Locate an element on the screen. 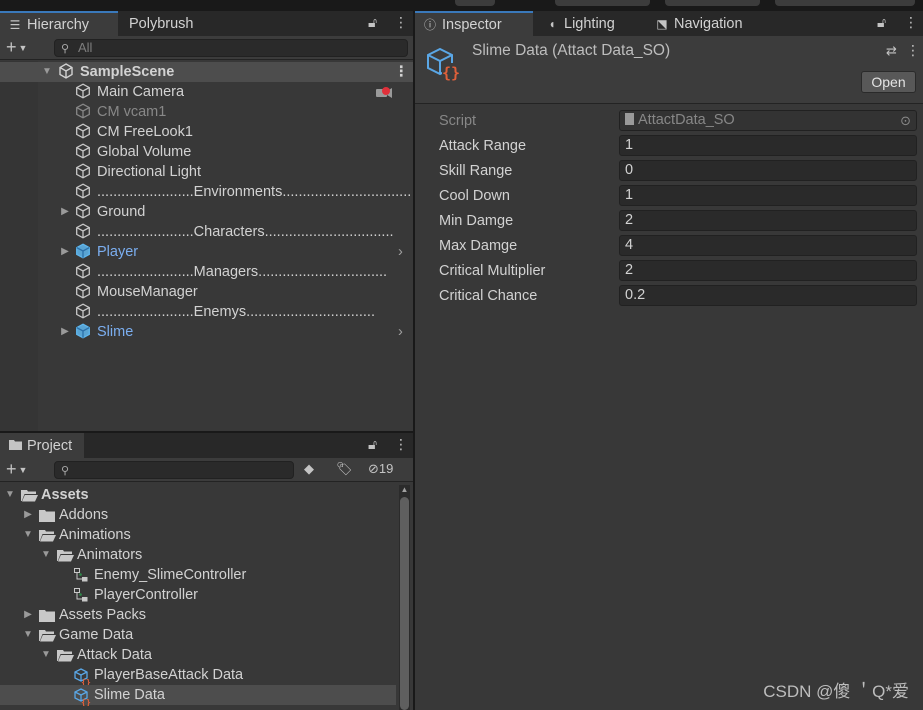 The height and width of the screenshot is (710, 923). project-item-label: Game Data is located at coordinates (96, 635).